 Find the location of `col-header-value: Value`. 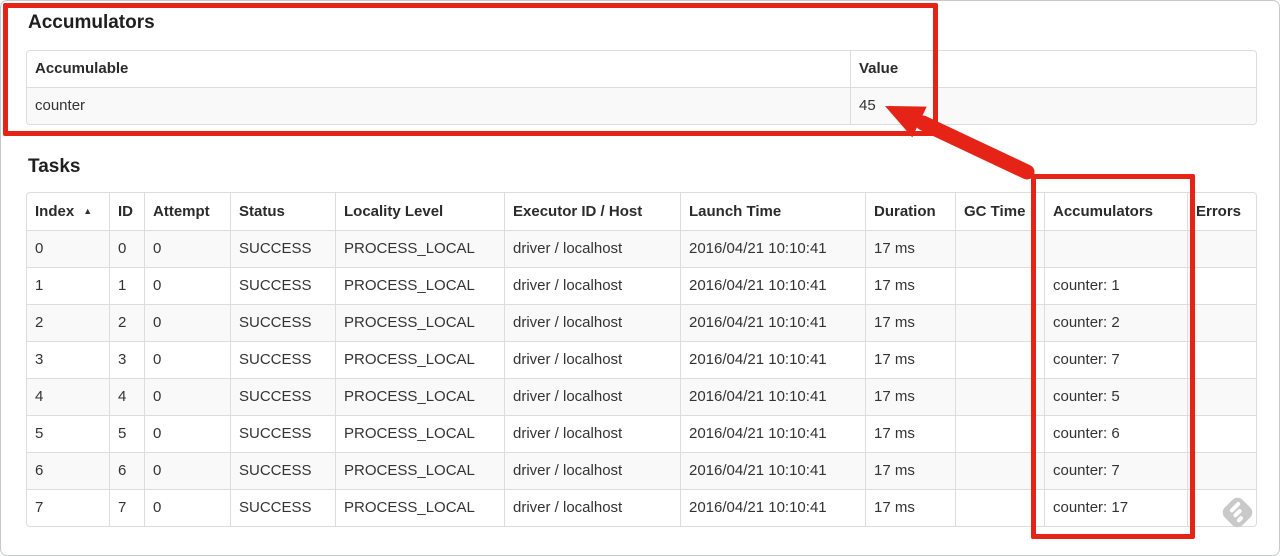

col-header-value: Value is located at coordinates (1053, 69).